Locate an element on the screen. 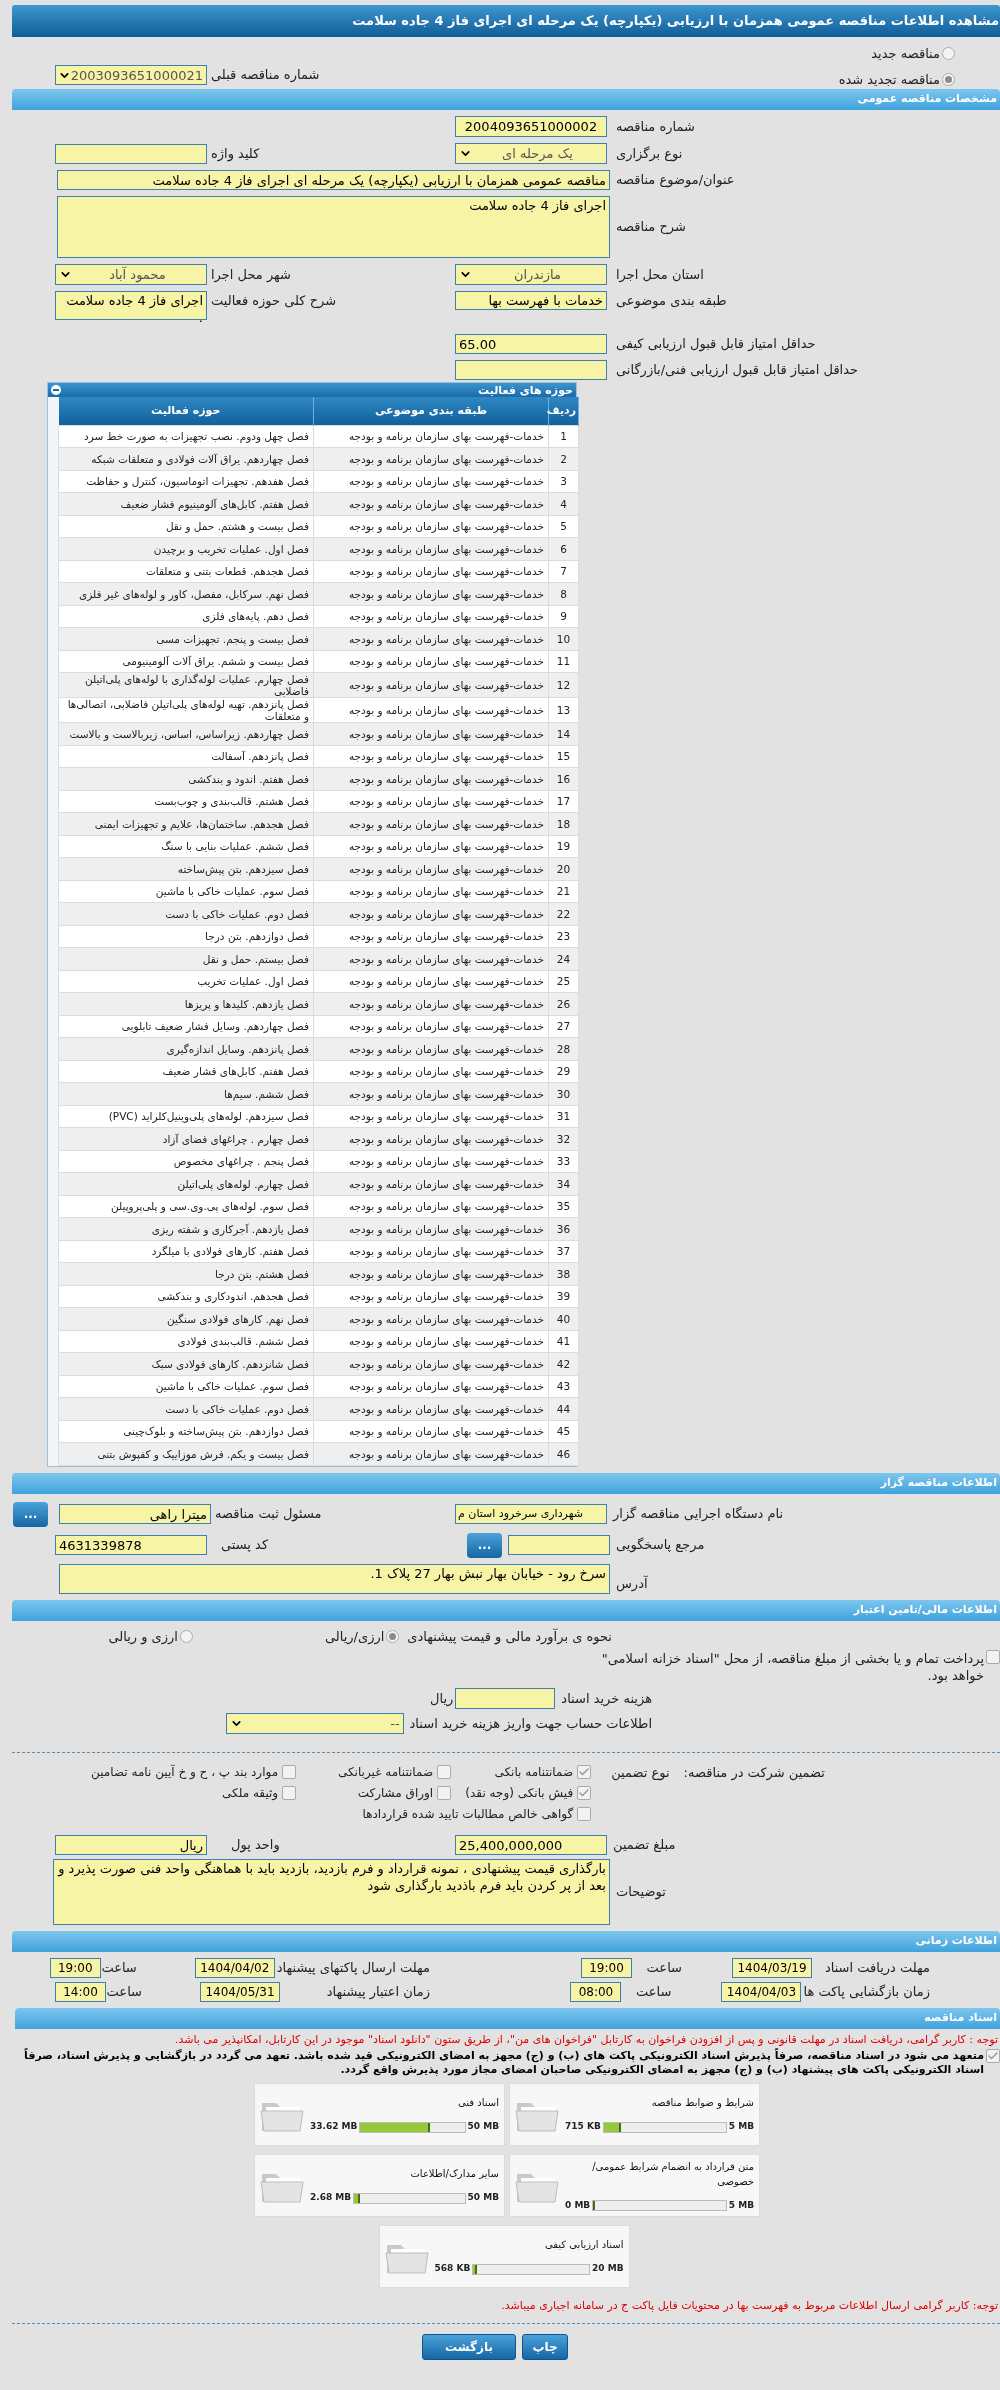 This screenshot has height=2390, width=1000. field-label: واحد پول is located at coordinates (255, 1845).